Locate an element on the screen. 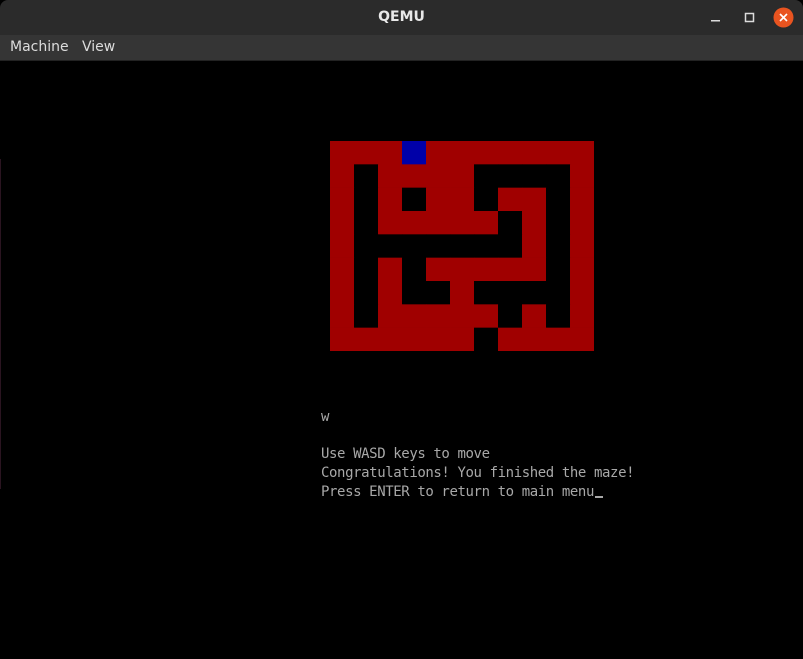 Image resolution: width=803 pixels, height=659 pixels. text-cursor is located at coordinates (598, 497).